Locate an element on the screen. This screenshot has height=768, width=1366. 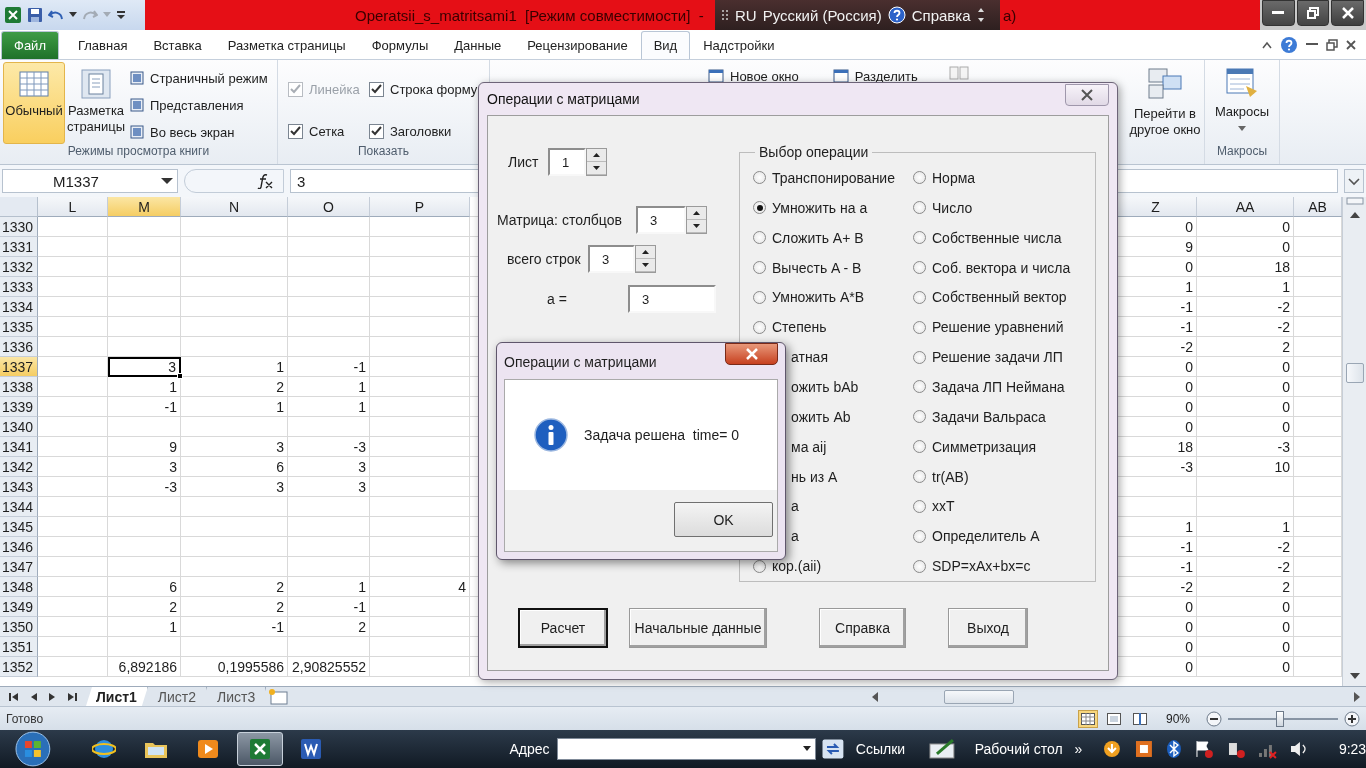
spin-up-icon is located at coordinates (696, 213).